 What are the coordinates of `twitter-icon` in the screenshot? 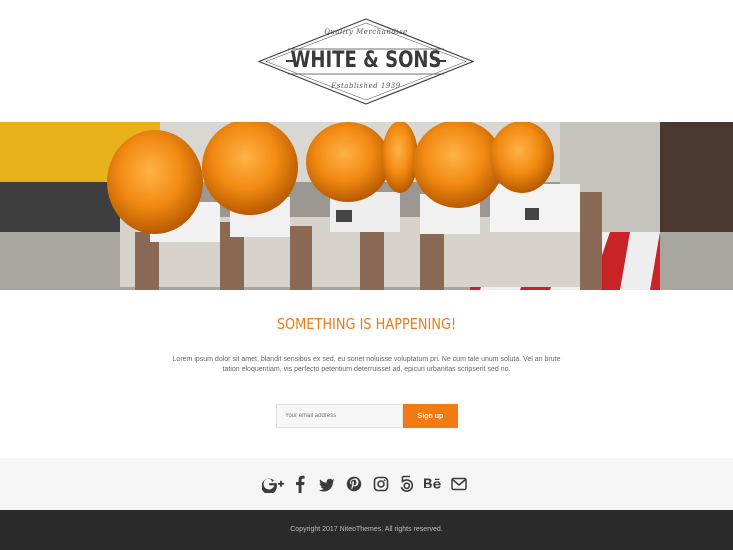 It's located at (326, 484).